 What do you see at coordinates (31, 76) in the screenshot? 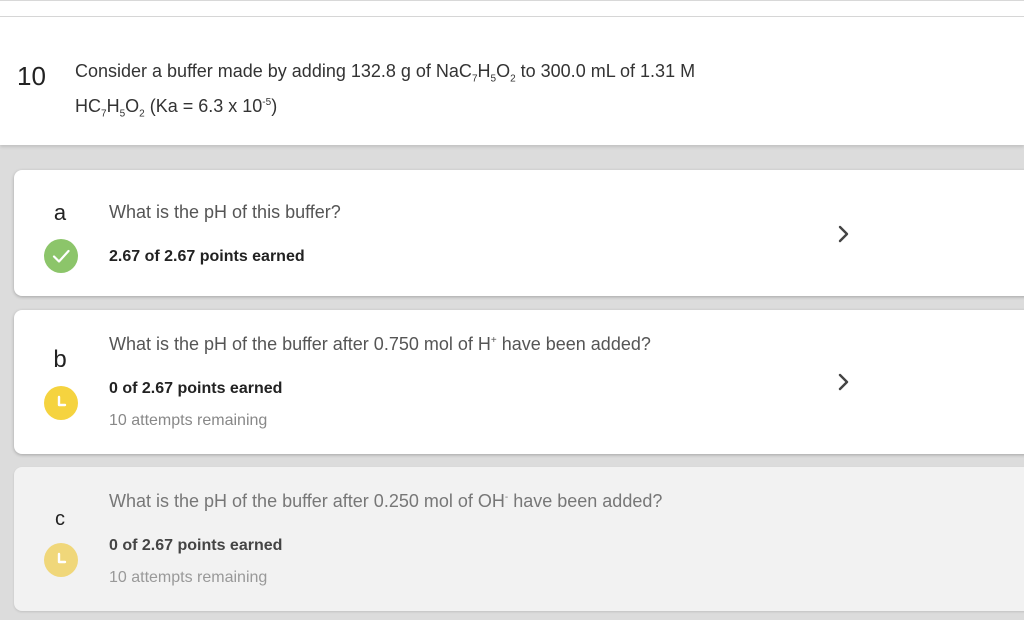
I see `question-number: 10` at bounding box center [31, 76].